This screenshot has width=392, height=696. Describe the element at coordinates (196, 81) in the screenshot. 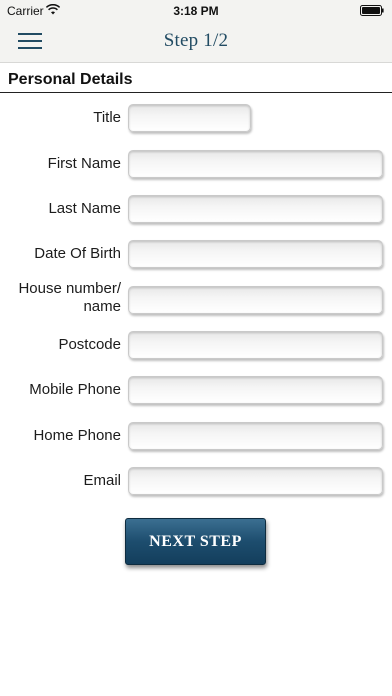

I see `section-header: Personal Details` at that location.